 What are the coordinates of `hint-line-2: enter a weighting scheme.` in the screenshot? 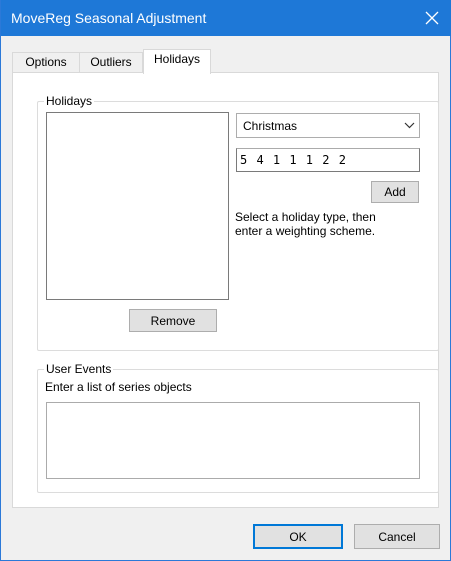 It's located at (305, 231).